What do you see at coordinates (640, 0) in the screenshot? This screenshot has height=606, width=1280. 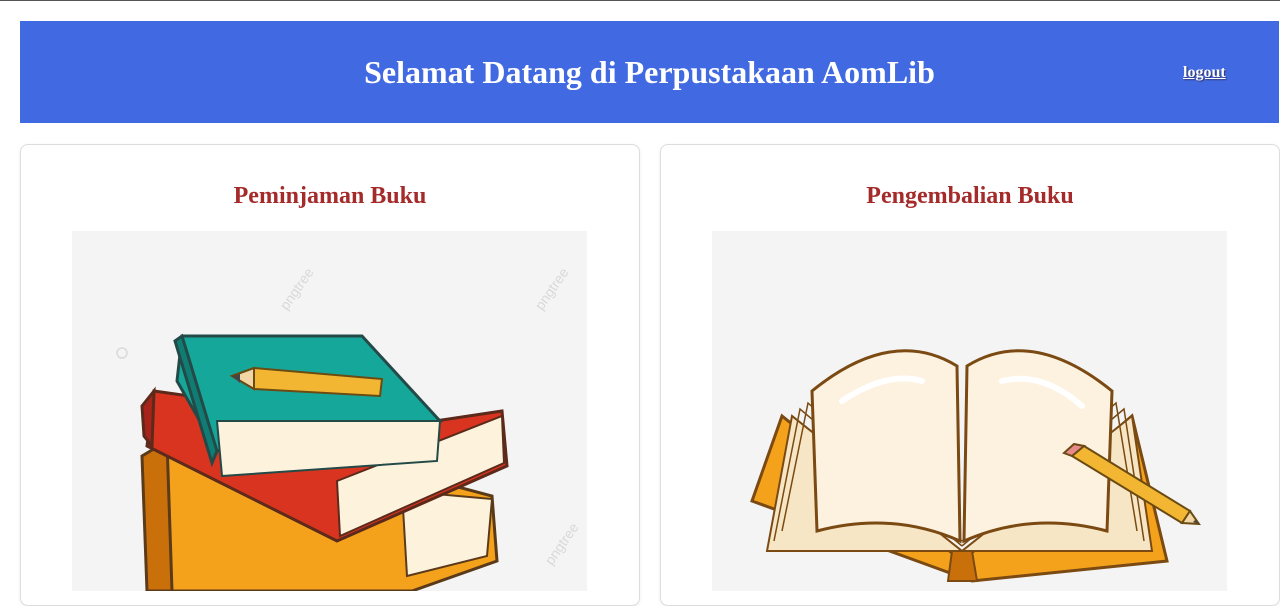 I see `top-divider` at bounding box center [640, 0].